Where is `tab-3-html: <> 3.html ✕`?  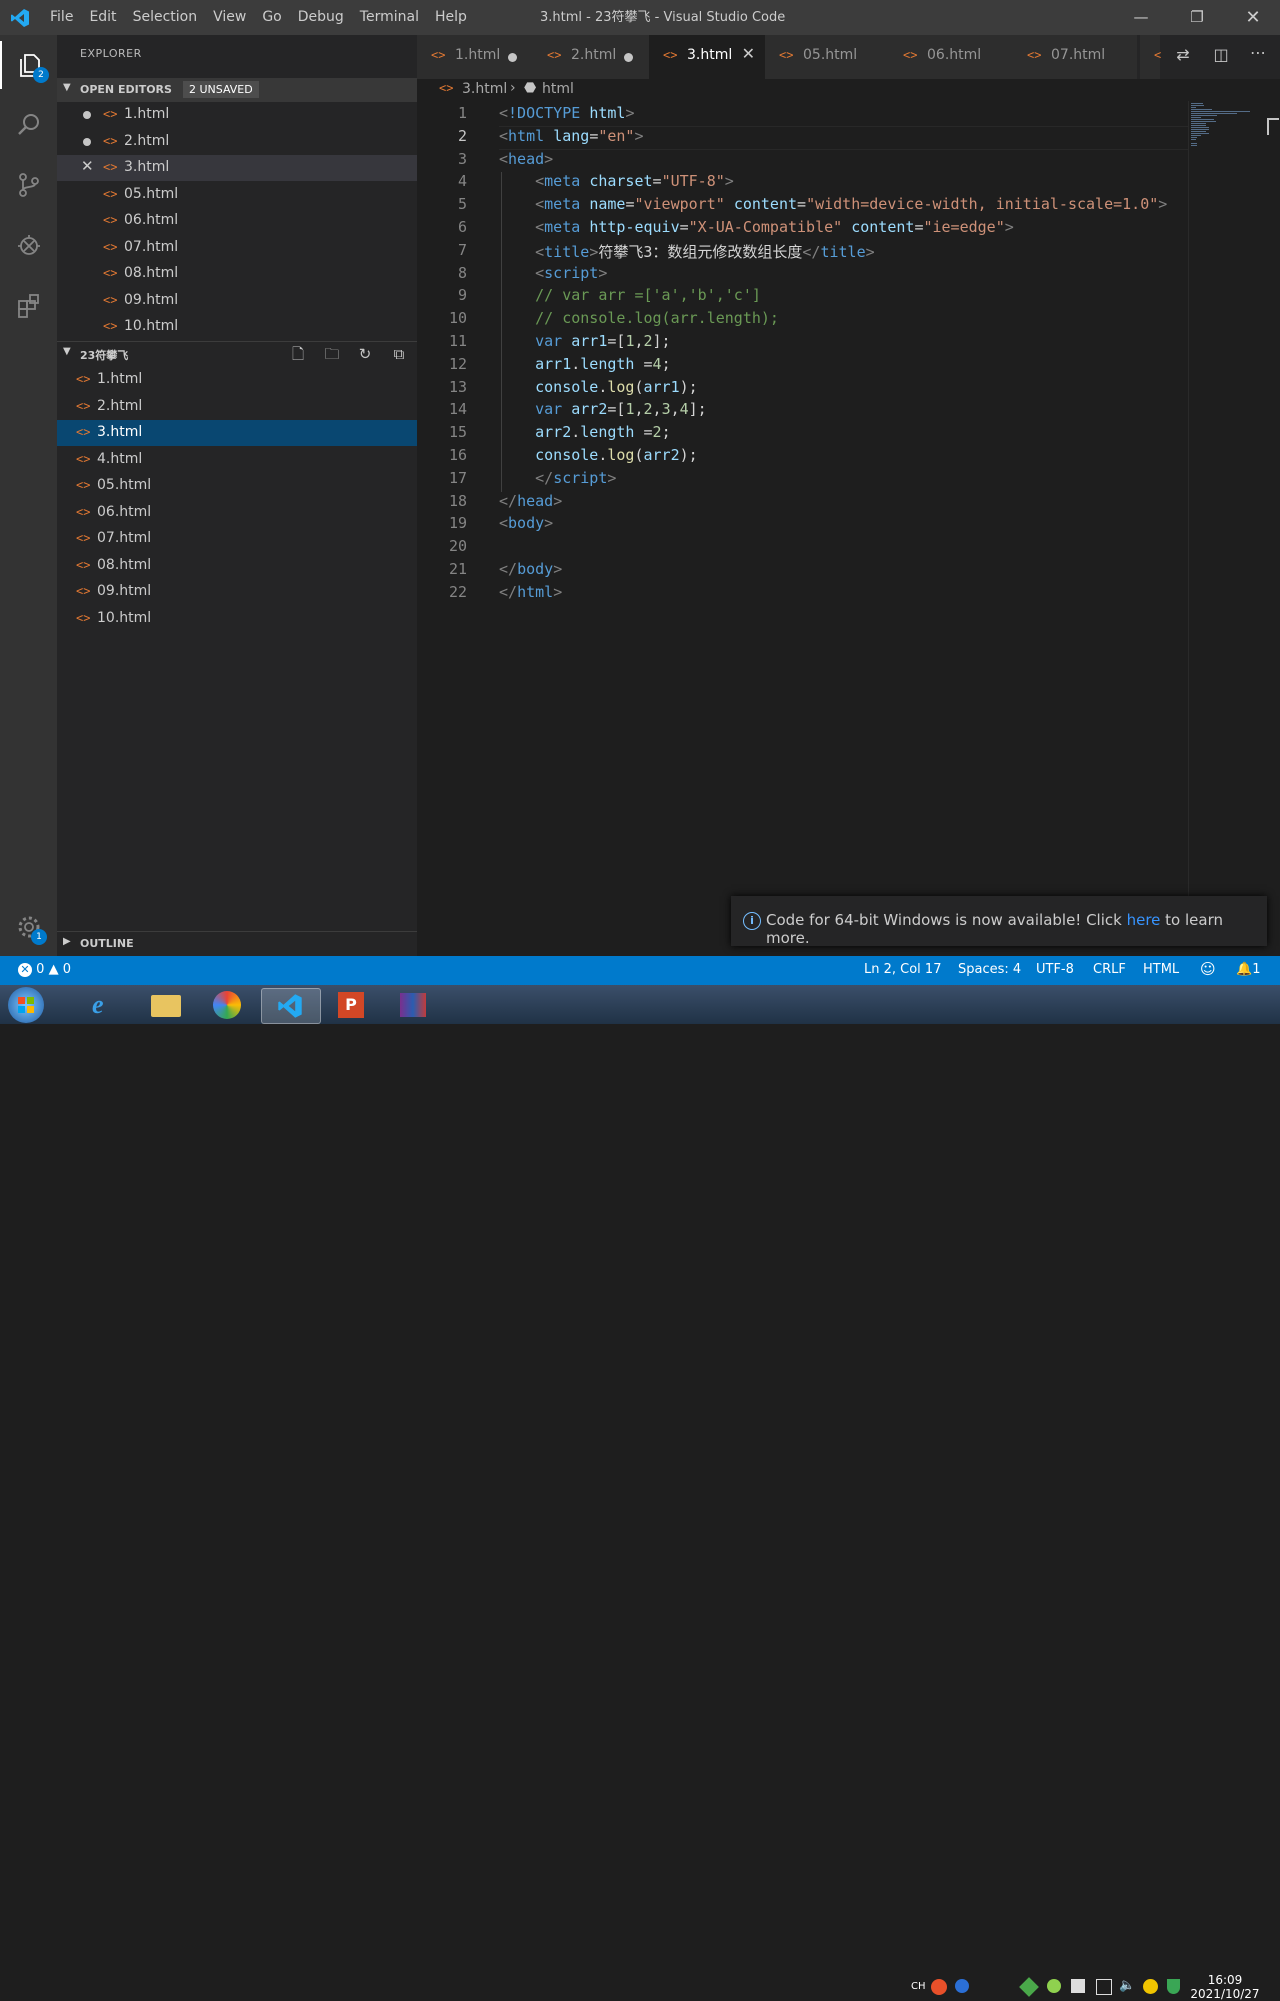
tab-3-html: <> 3.html ✕ is located at coordinates (707, 57).